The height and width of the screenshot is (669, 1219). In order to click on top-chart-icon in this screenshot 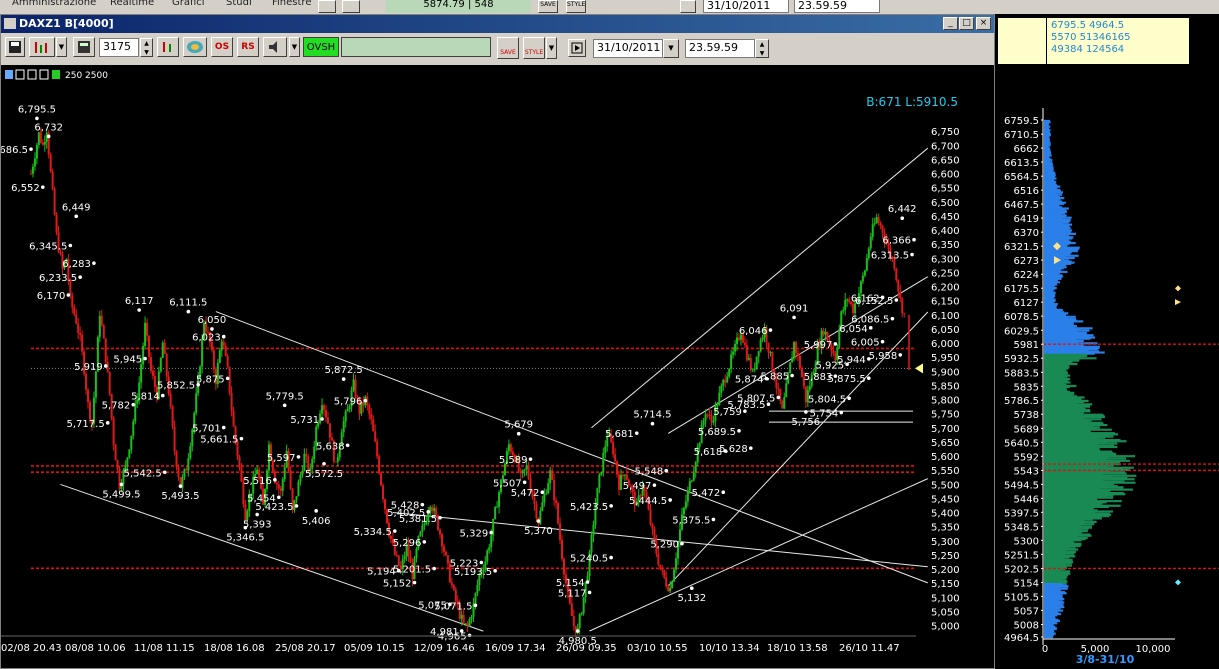, I will do `click(351, 6)`.